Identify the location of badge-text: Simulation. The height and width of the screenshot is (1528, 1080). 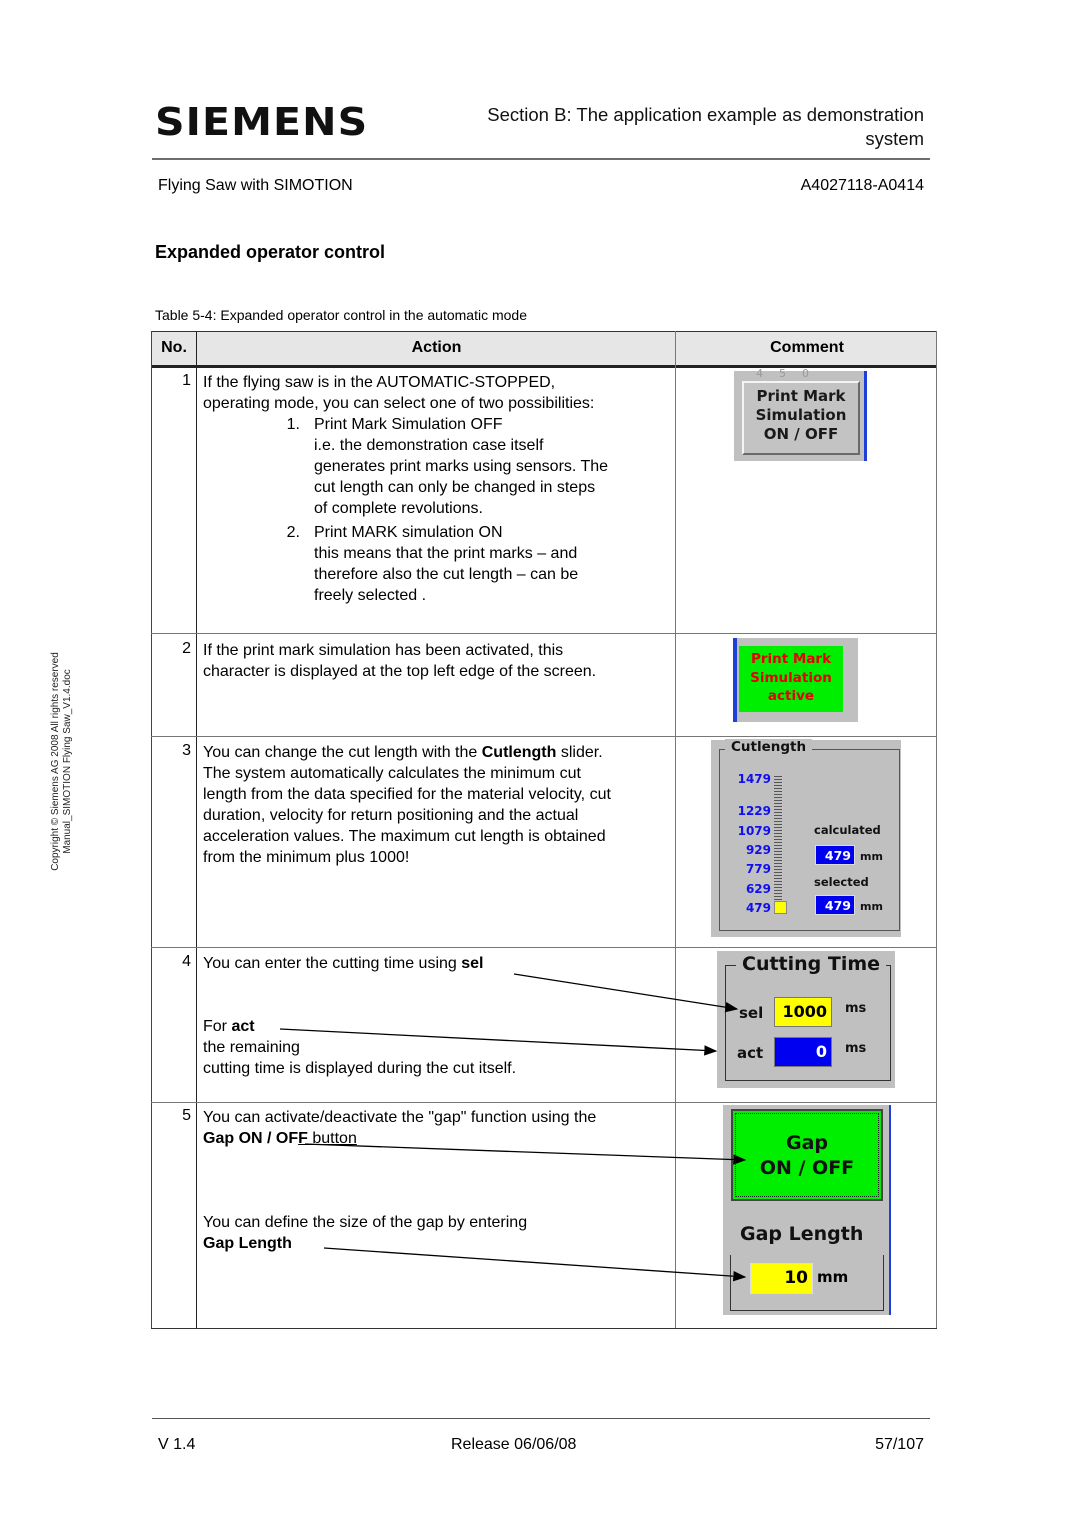
(791, 677).